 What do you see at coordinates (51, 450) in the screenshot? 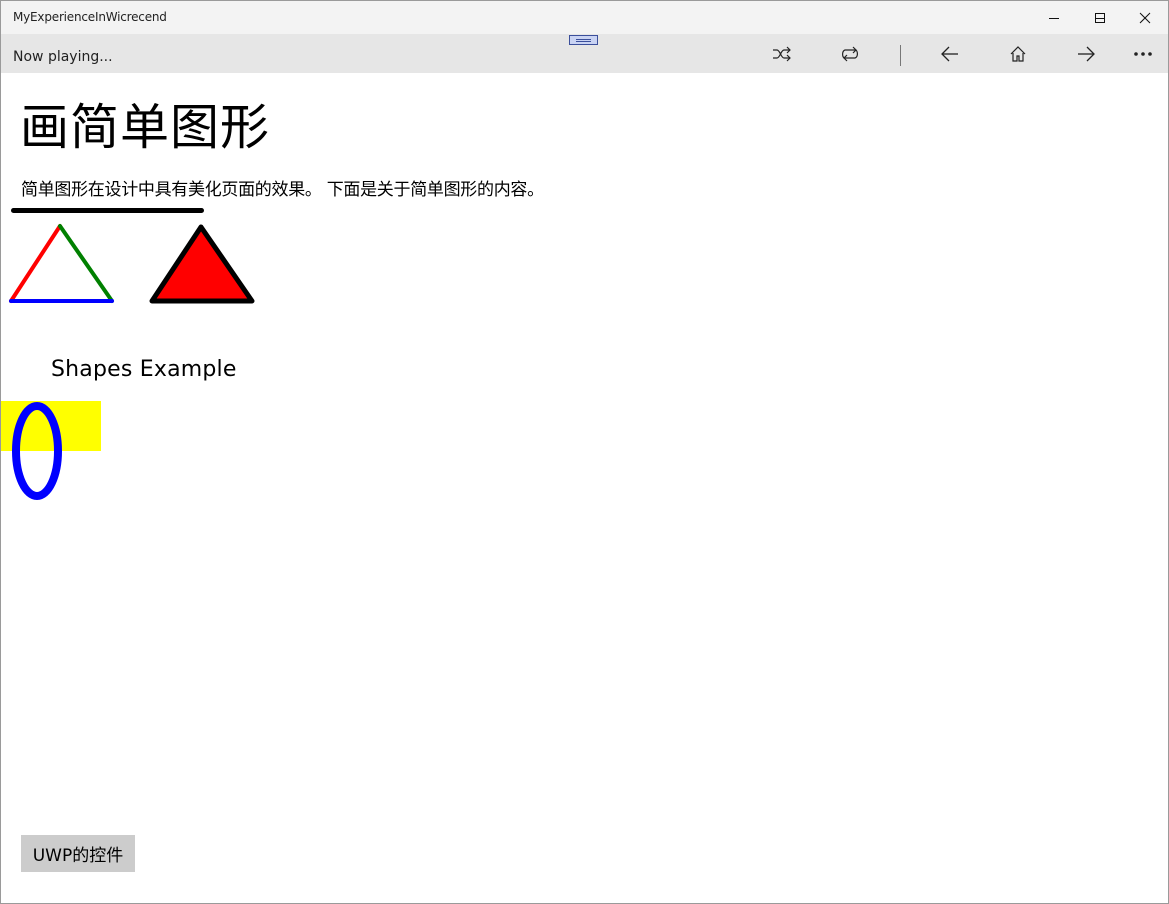
I see `rect-ellipse-canvas` at bounding box center [51, 450].